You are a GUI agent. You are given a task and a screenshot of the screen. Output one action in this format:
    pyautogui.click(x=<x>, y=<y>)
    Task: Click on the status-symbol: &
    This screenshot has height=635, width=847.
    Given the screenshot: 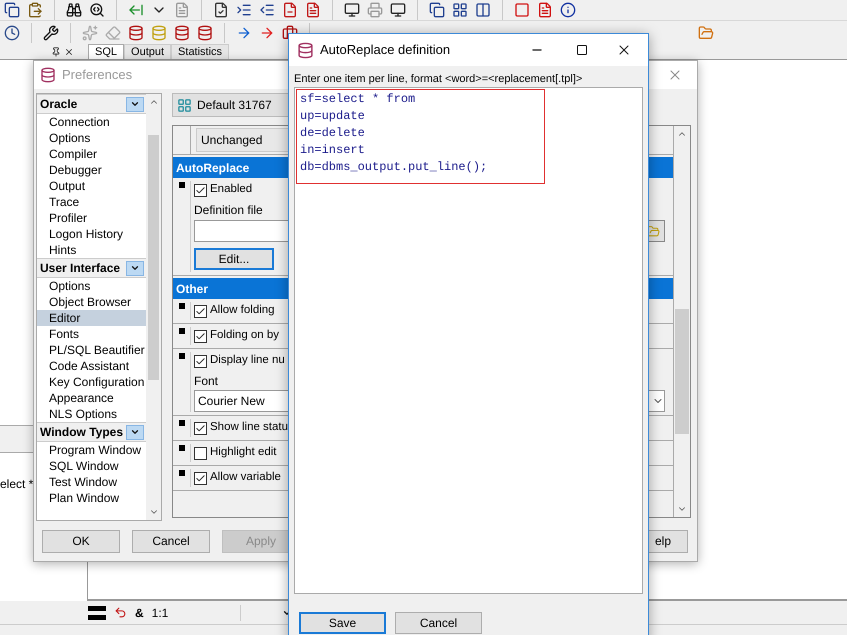 What is the action you would take?
    pyautogui.click(x=139, y=613)
    